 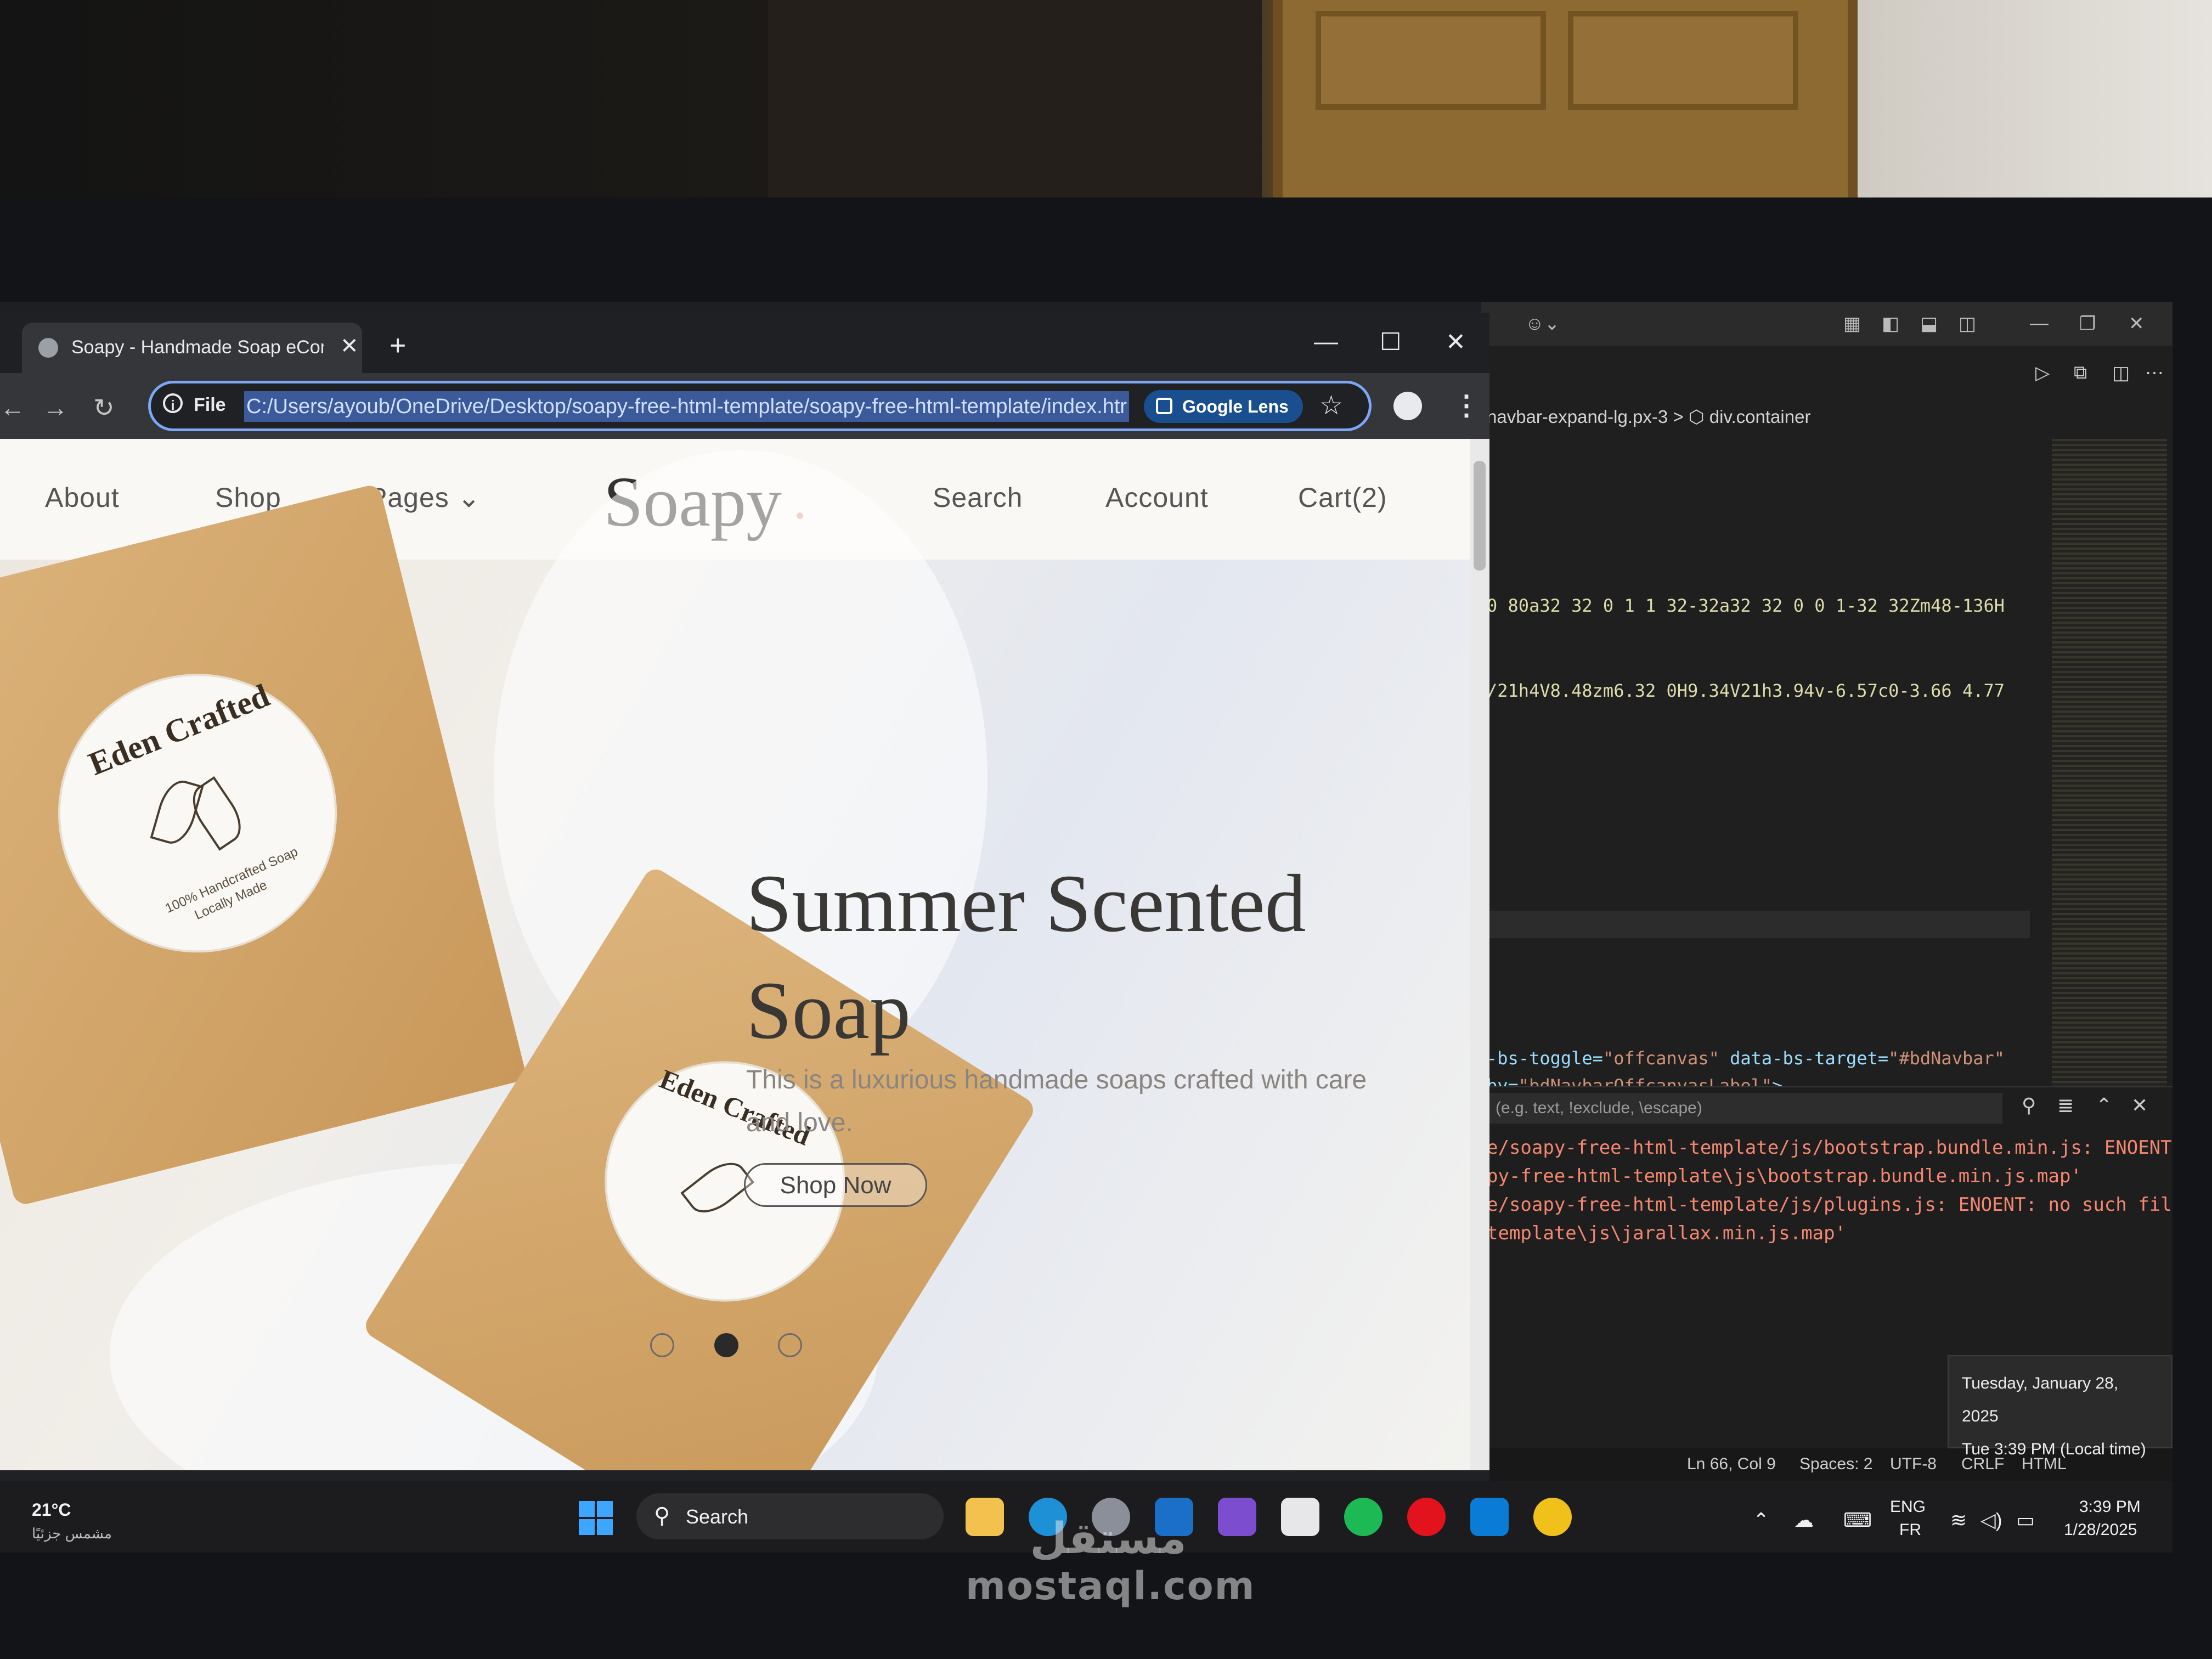 I want to click on scrollbar-thumb, so click(x=1480, y=516).